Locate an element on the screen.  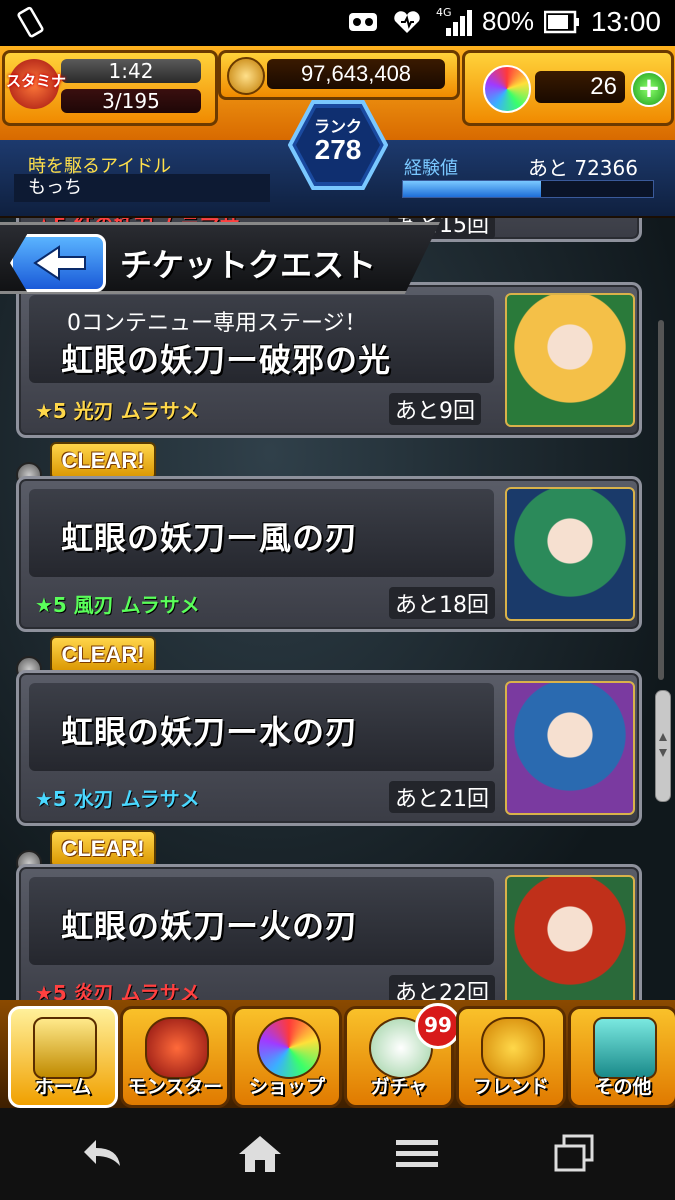
back-arrow-icon is located at coordinates (59, 263).